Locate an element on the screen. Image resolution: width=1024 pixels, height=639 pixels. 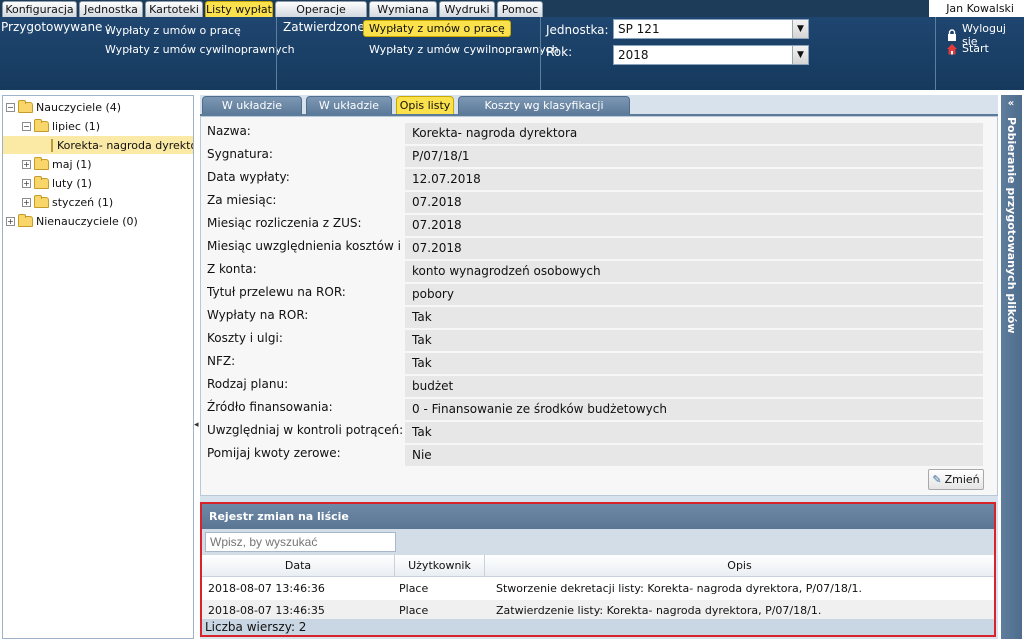
start-label: Start is located at coordinates (975, 48).